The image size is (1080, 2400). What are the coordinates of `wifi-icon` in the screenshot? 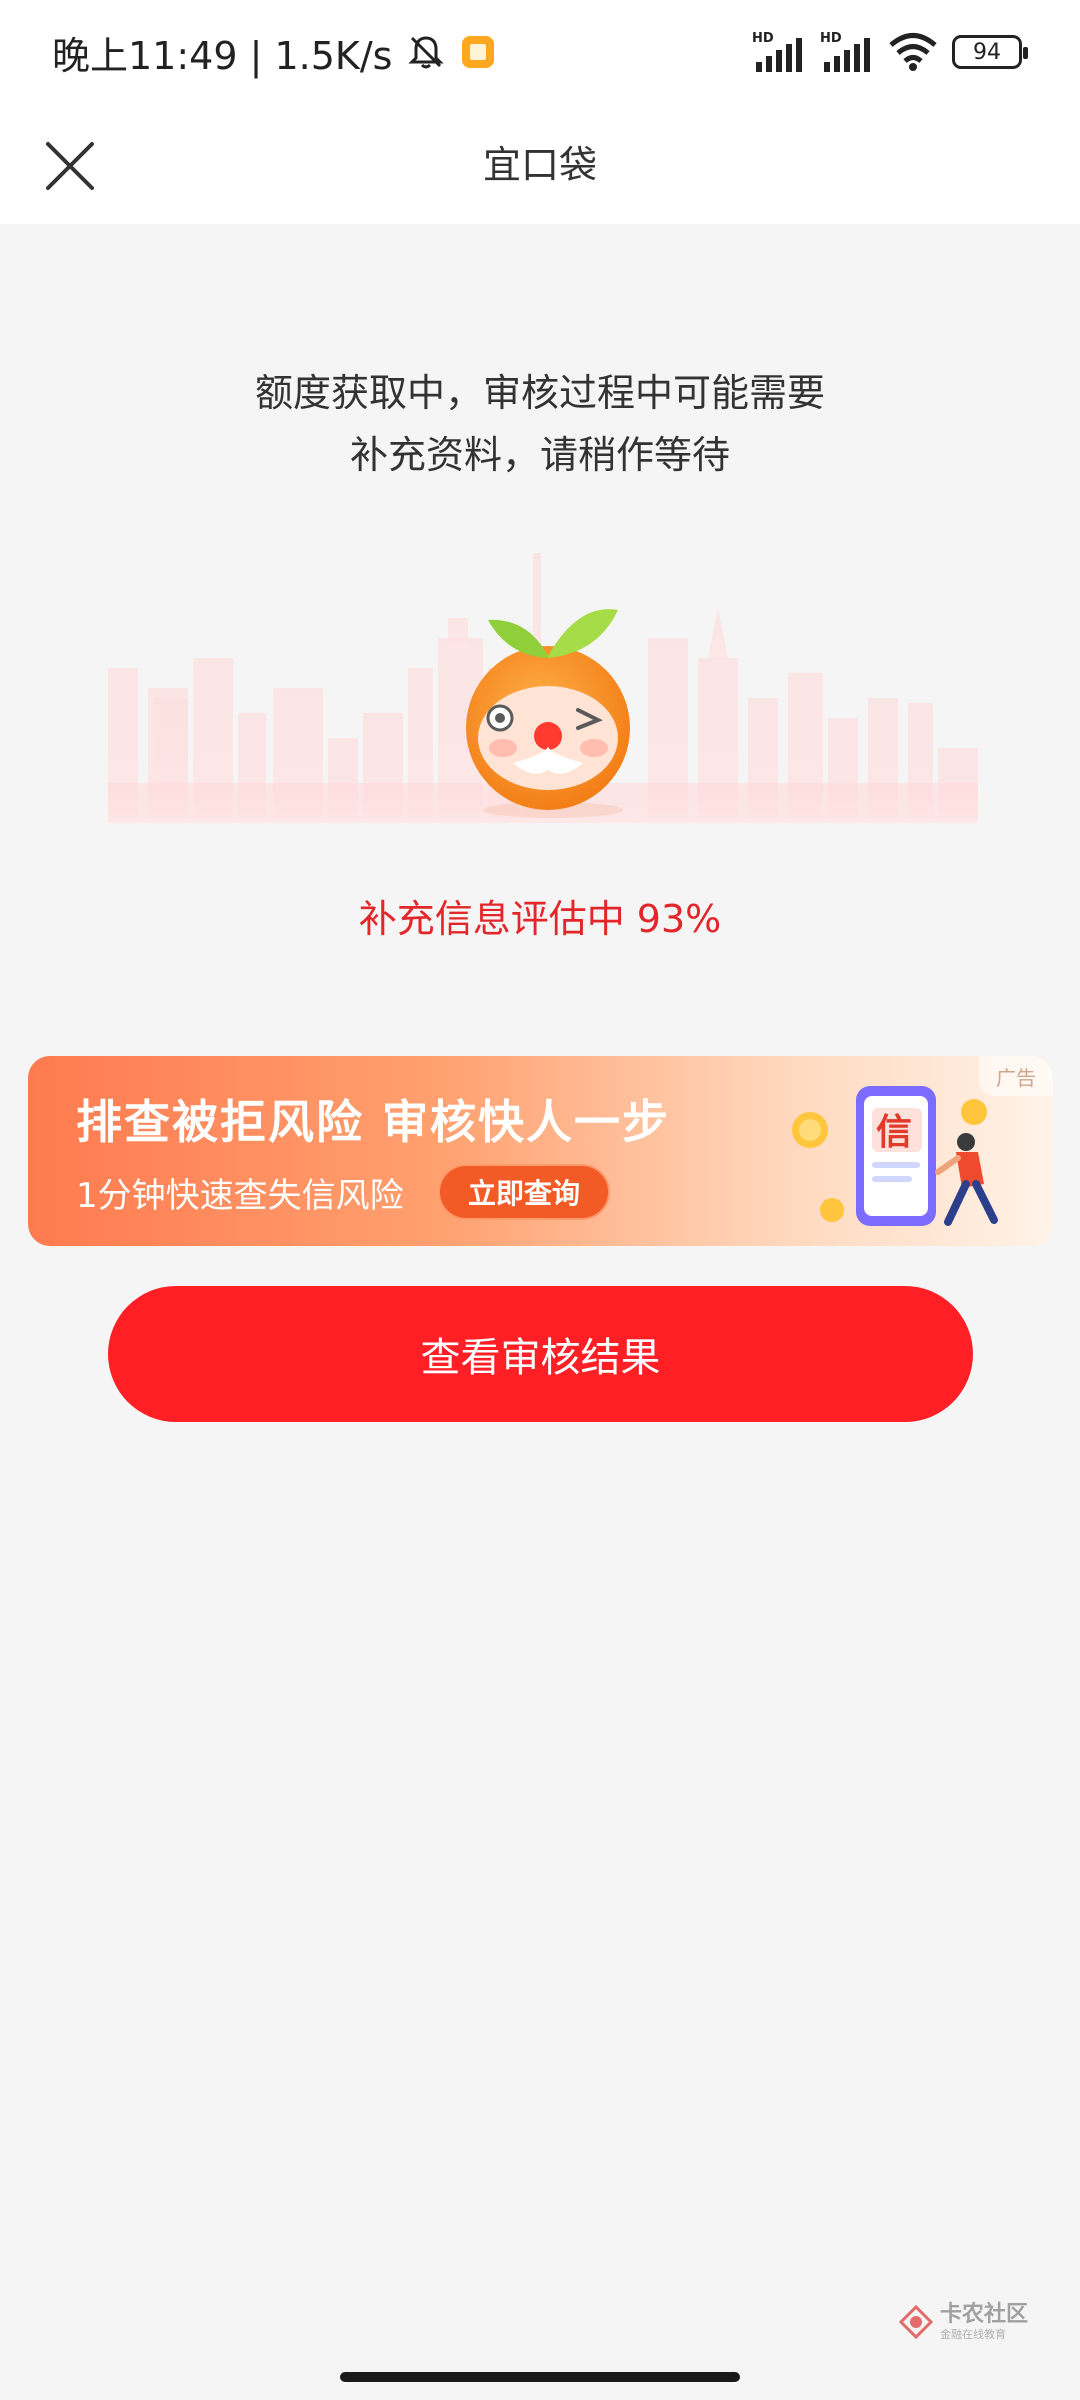 It's located at (913, 52).